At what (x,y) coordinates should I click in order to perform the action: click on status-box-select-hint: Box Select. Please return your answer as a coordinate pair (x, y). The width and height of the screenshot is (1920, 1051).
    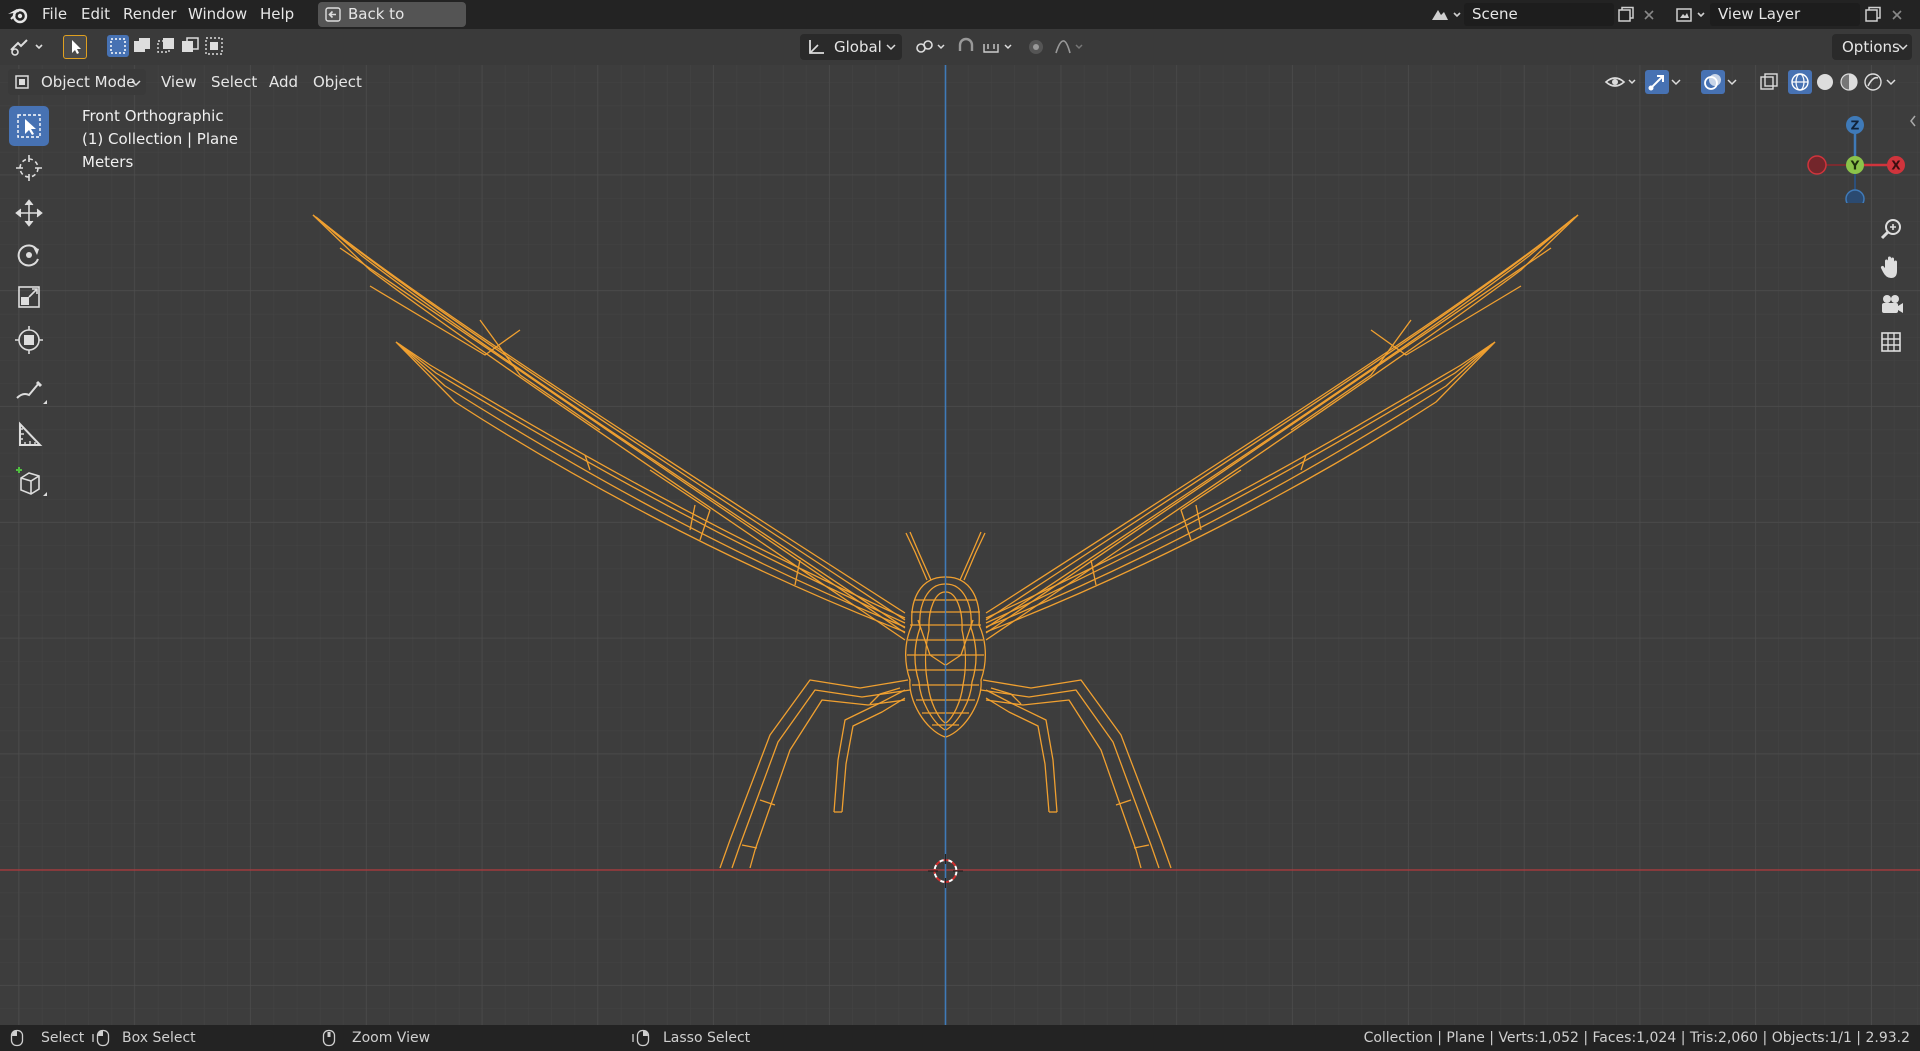
    Looking at the image, I should click on (159, 1038).